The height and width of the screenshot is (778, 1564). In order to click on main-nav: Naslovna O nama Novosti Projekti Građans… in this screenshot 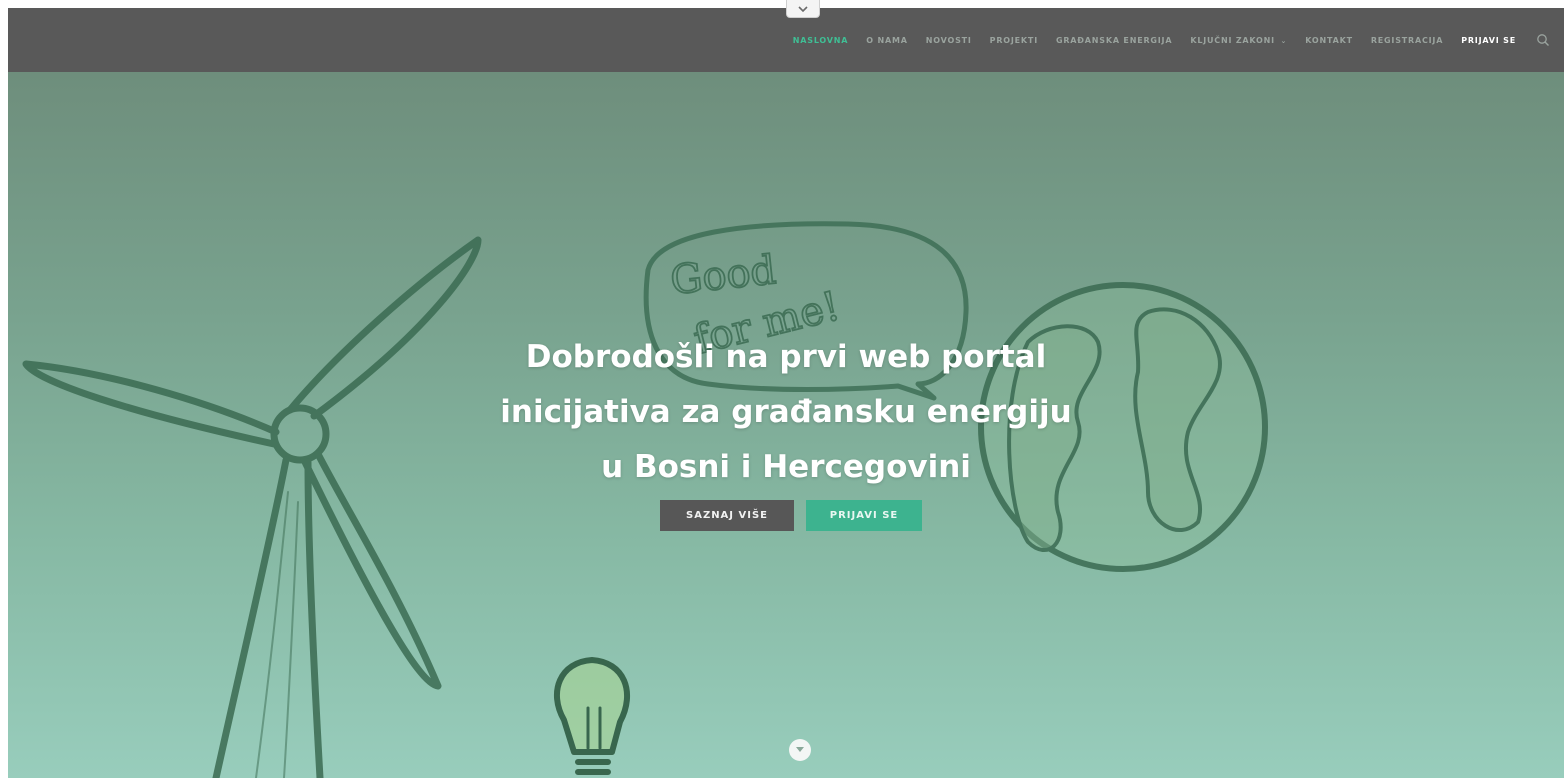, I will do `click(1171, 40)`.